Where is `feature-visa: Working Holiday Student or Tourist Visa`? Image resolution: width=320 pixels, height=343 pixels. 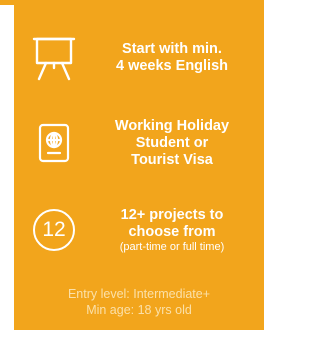 feature-visa: Working Holiday Student or Tourist Visa is located at coordinates (139, 143).